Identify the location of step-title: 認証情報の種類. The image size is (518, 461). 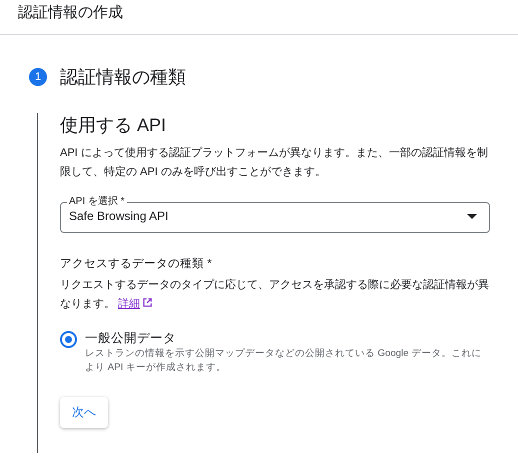
(123, 77).